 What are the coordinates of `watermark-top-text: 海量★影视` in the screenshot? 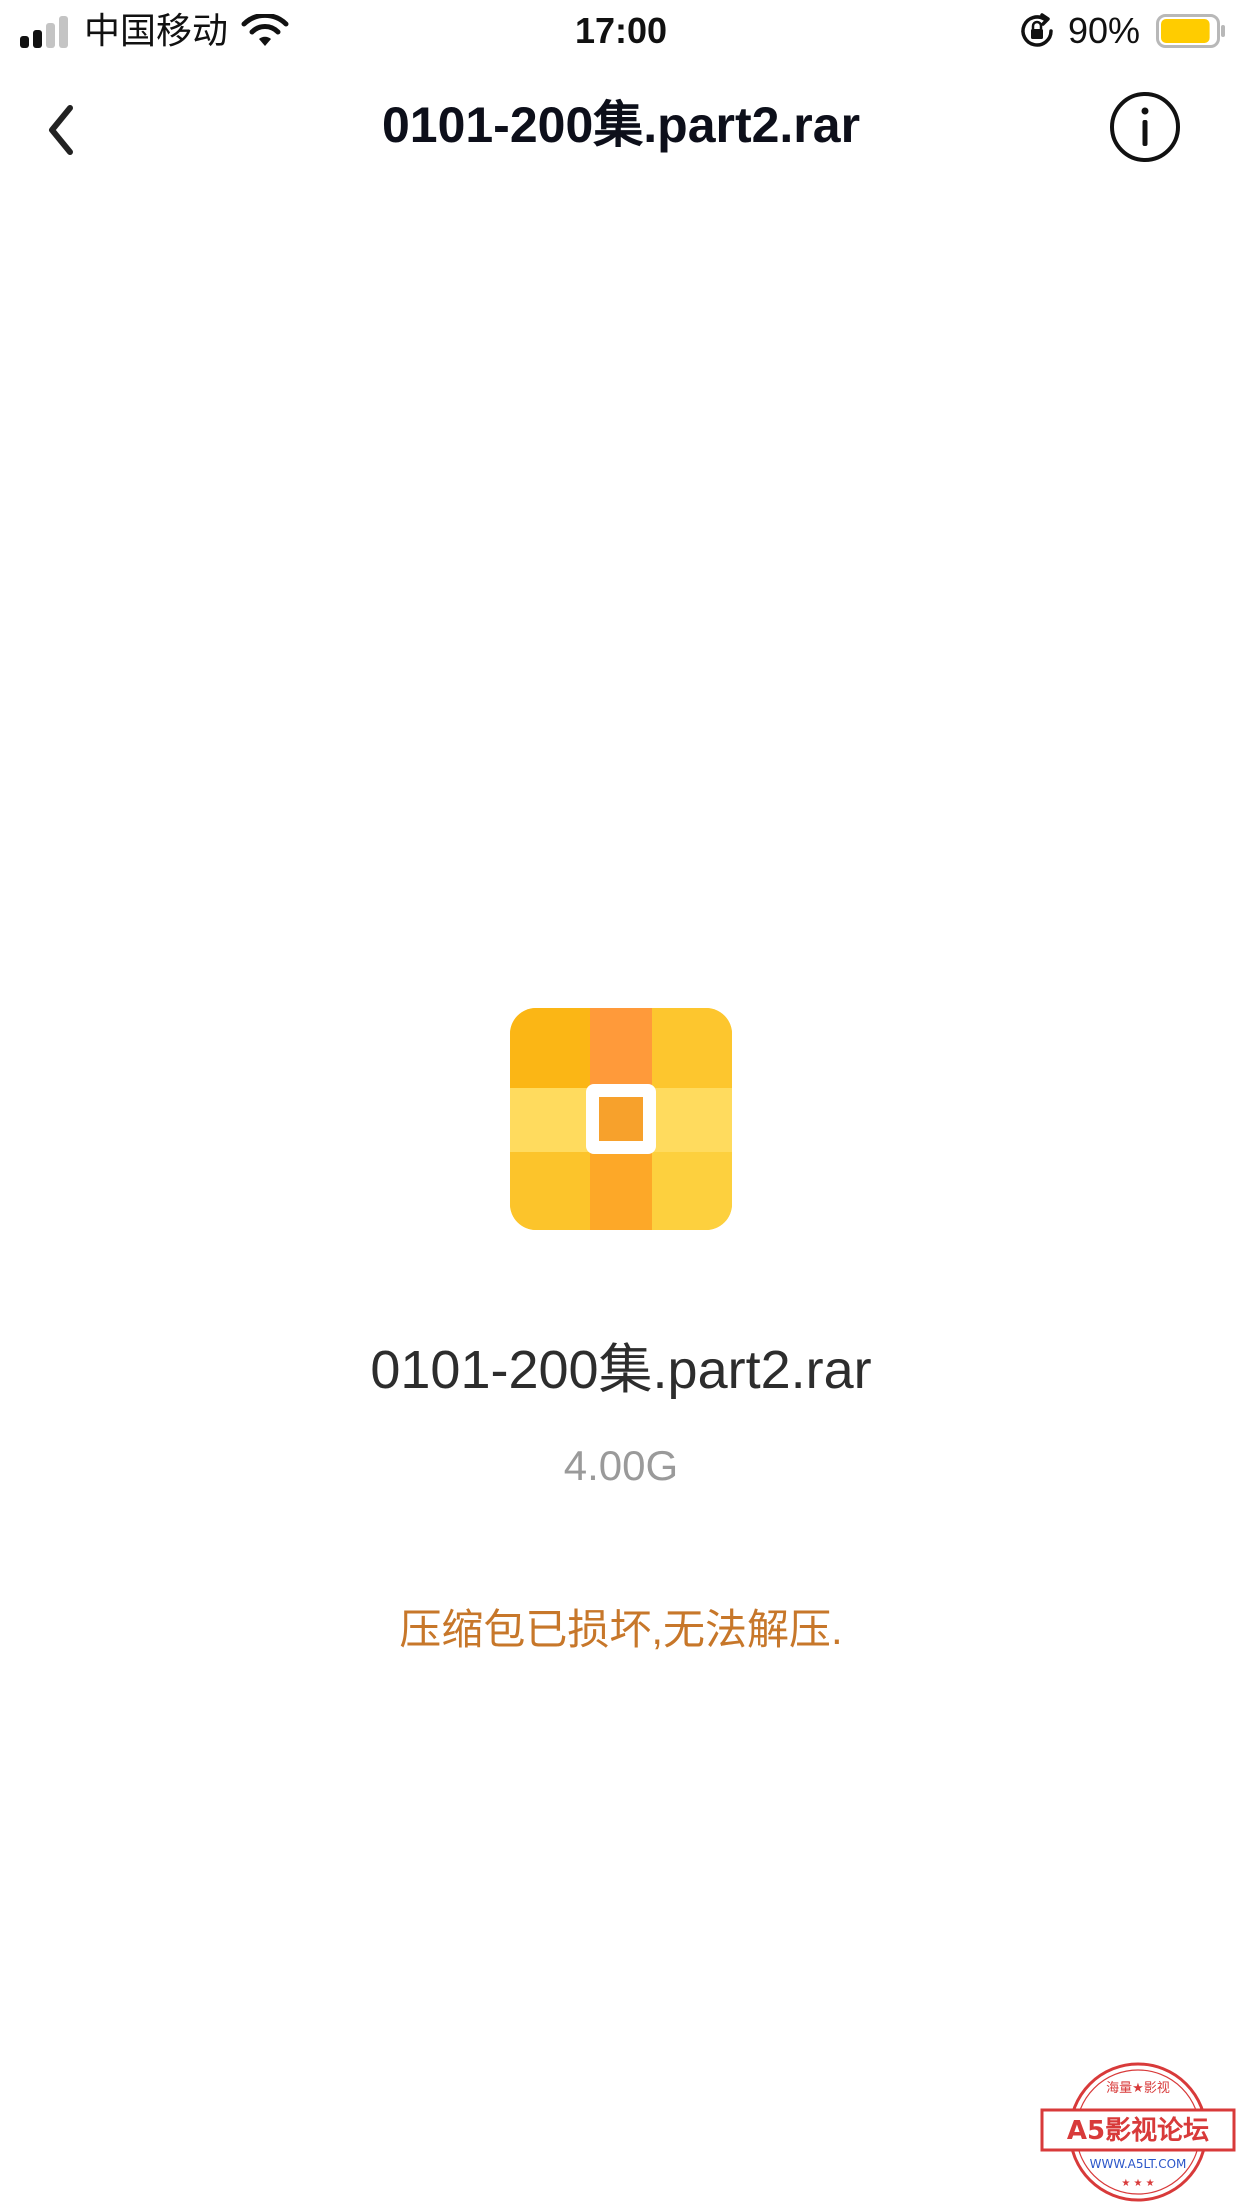 It's located at (1138, 2088).